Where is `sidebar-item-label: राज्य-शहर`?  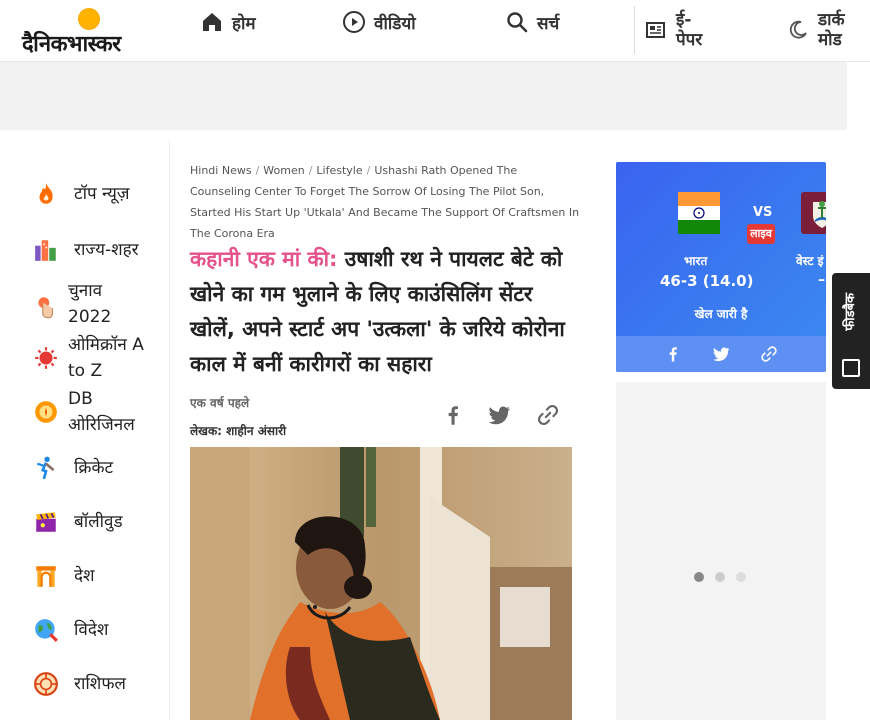
sidebar-item-label: राज्य-शहर is located at coordinates (106, 250).